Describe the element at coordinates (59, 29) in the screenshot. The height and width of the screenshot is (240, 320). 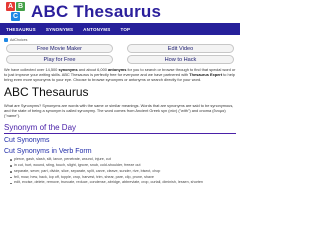
I see `nav-item-synonyms: SYNONYMS` at that location.